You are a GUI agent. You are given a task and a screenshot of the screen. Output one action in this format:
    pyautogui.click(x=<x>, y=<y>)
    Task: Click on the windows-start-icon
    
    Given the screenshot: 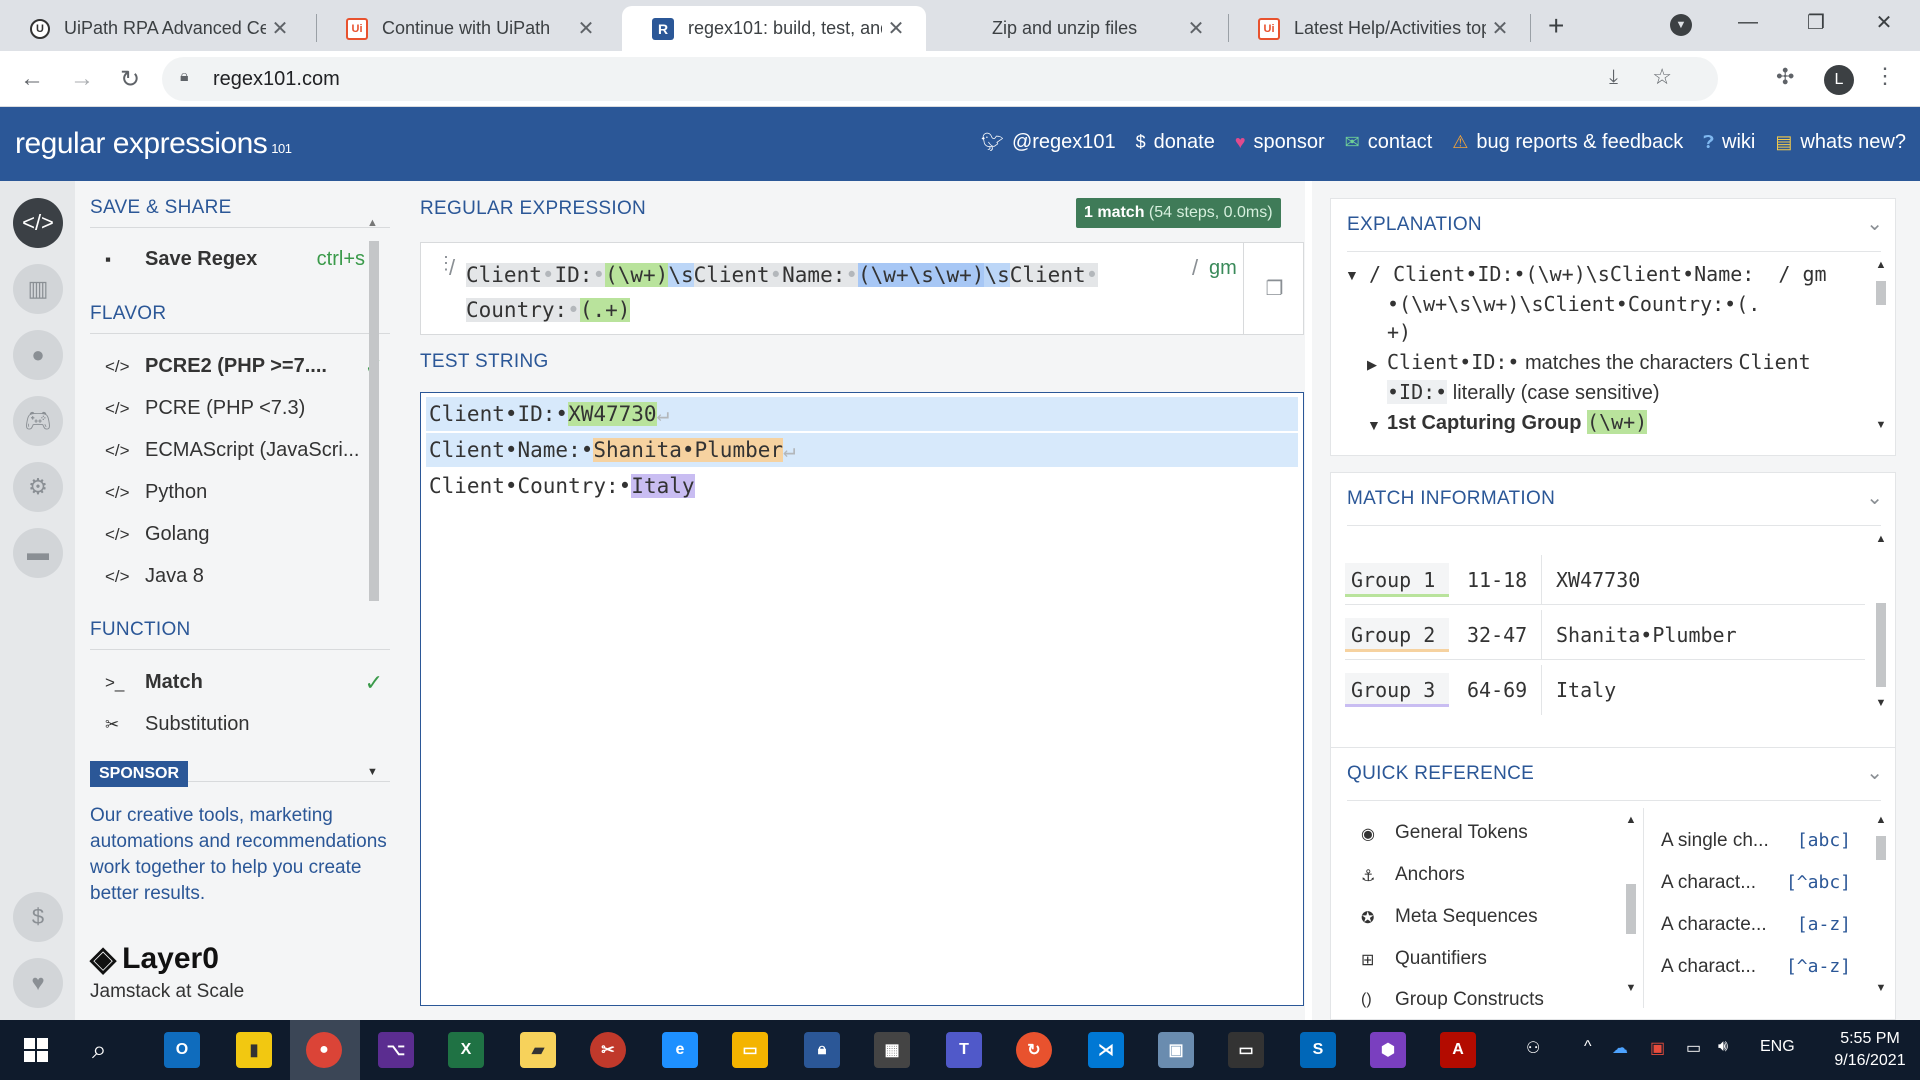 What is the action you would take?
    pyautogui.click(x=36, y=1050)
    